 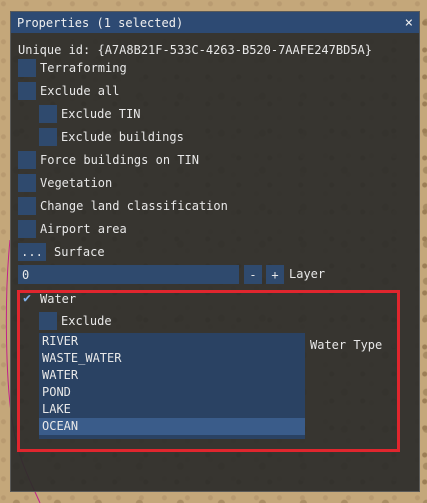 What do you see at coordinates (172, 409) in the screenshot?
I see `list-item: LAKE` at bounding box center [172, 409].